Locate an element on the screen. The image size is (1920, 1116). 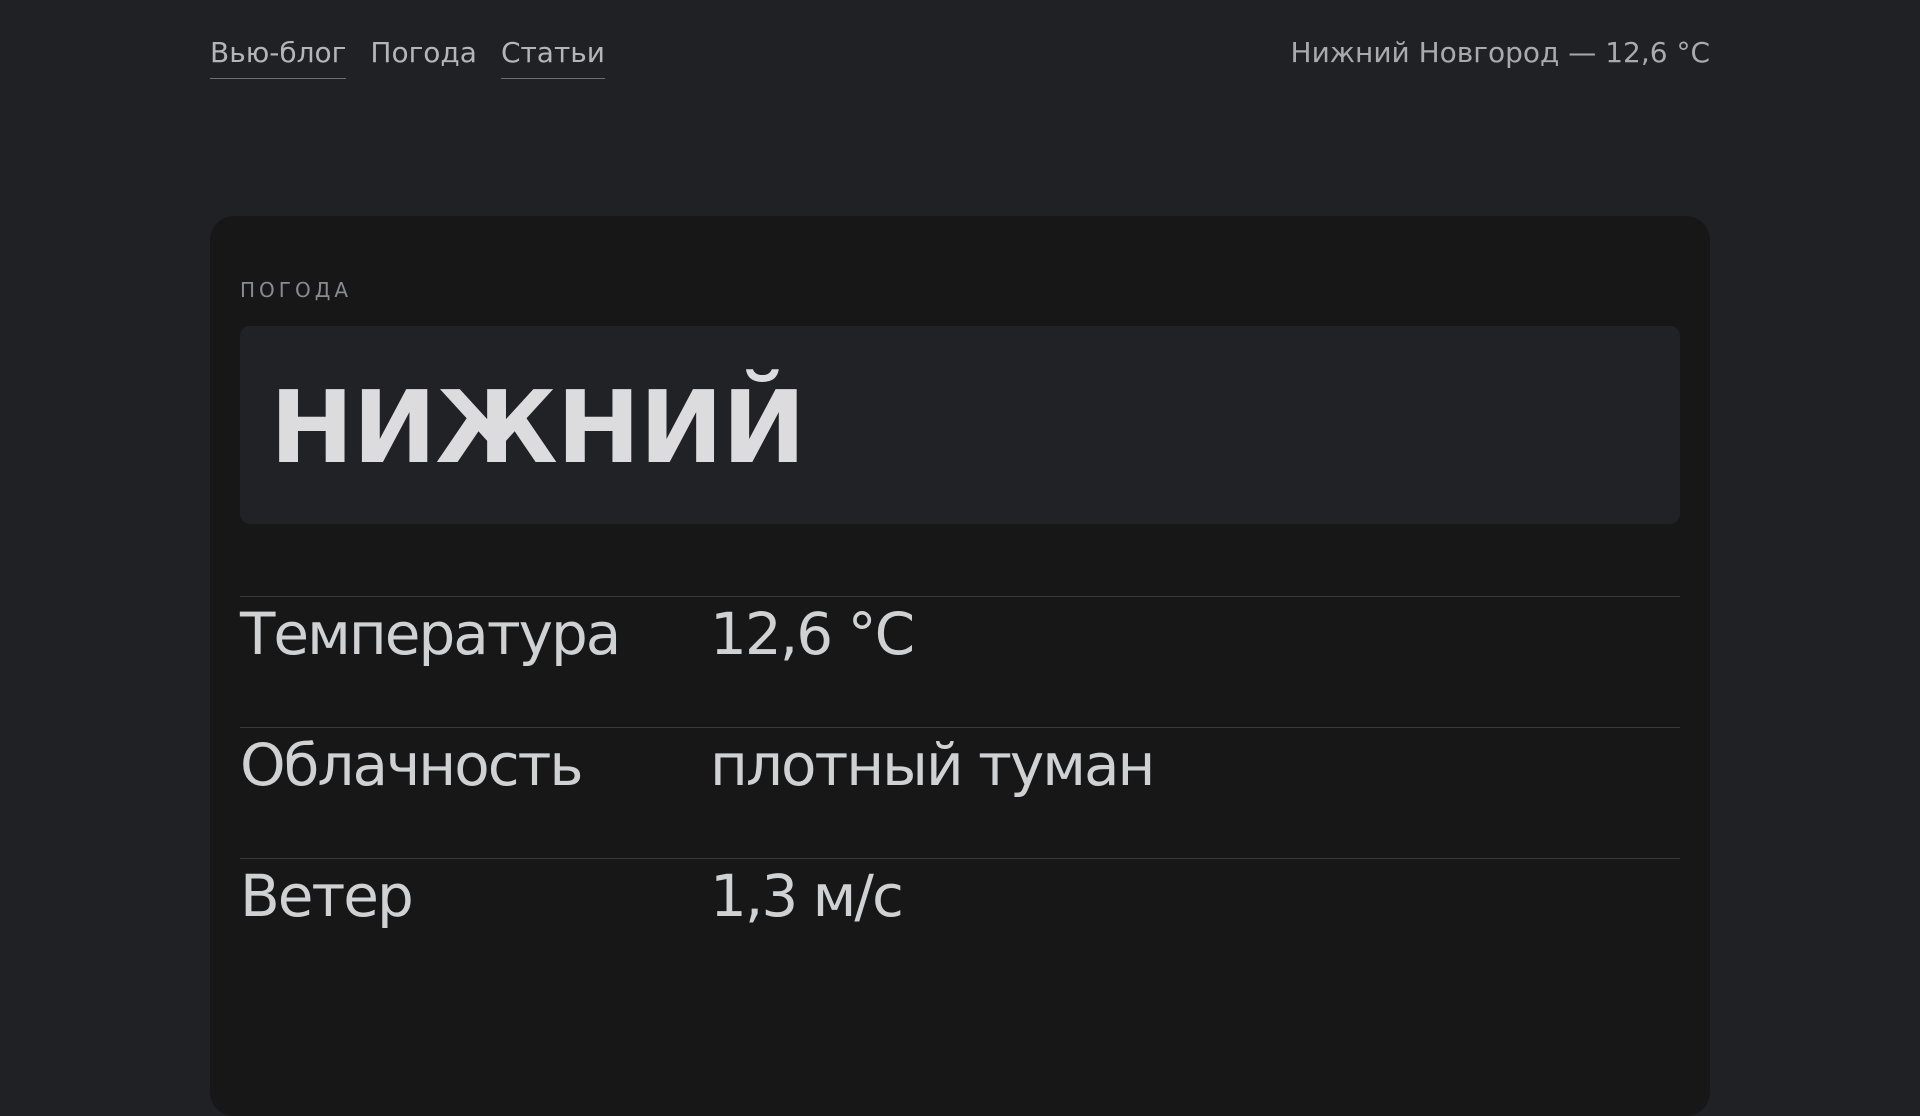
main-nav: Вью-блог Погода Статьи is located at coordinates (407, 56).